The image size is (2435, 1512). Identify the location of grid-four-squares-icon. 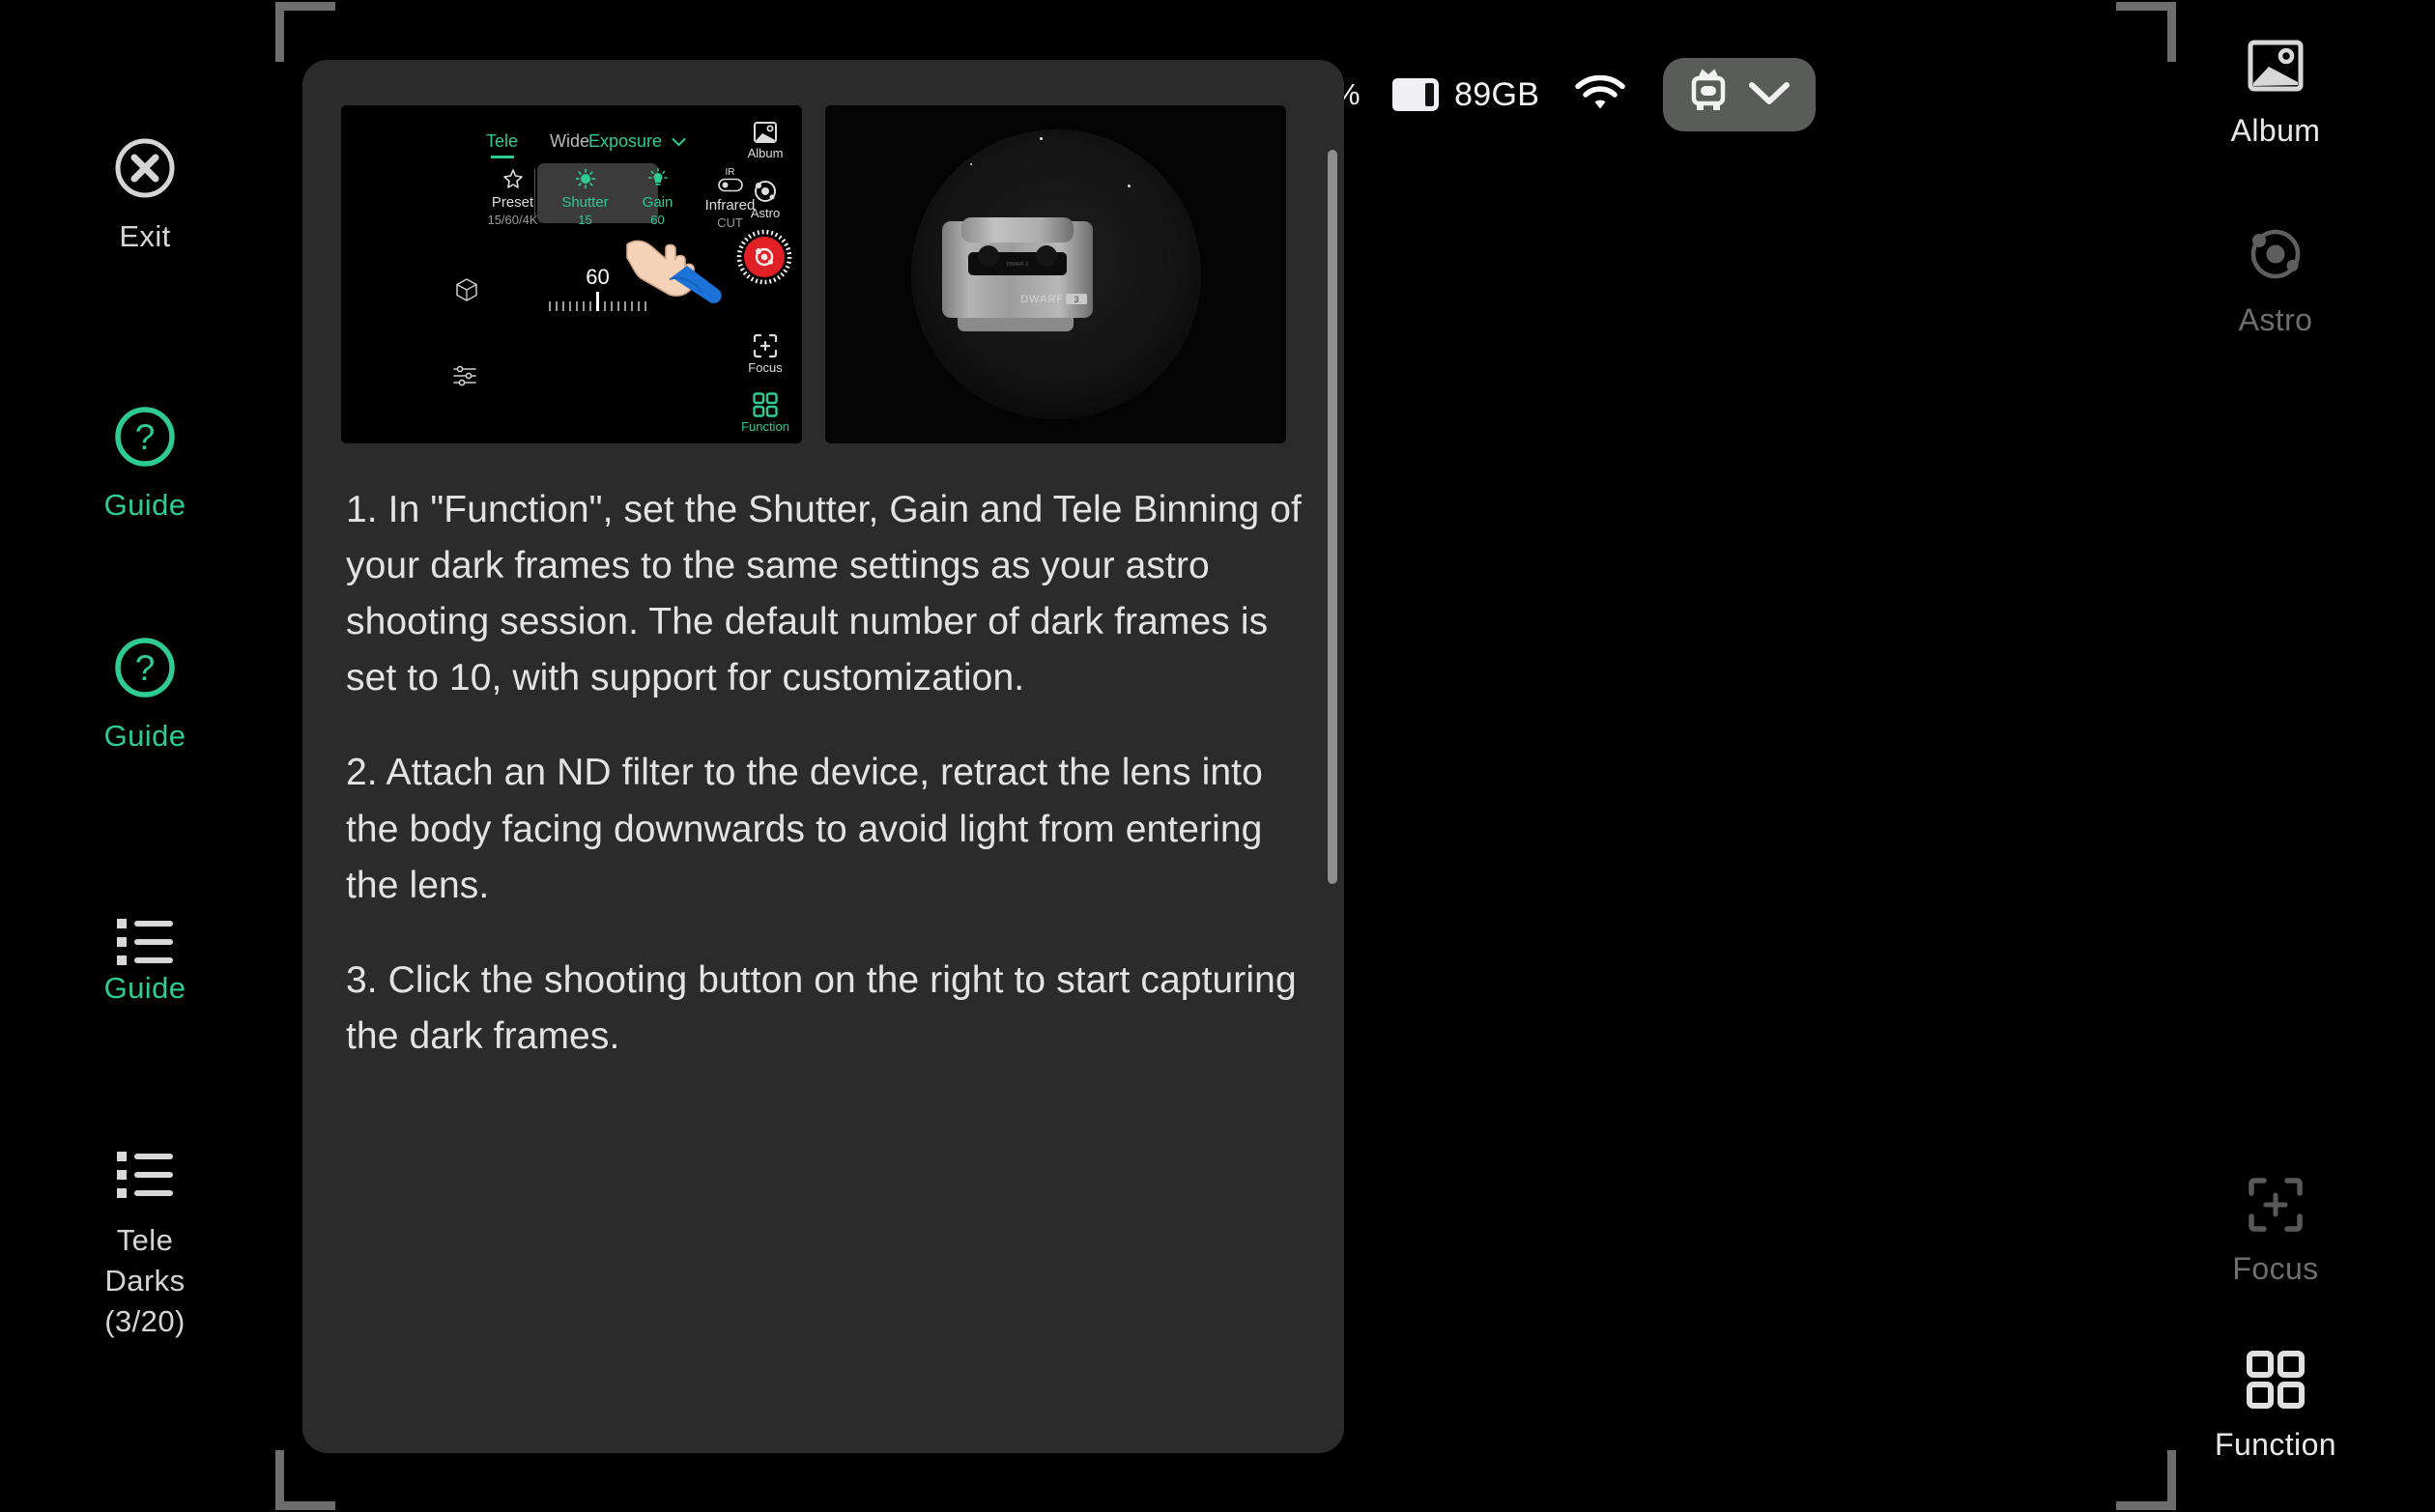
(2276, 1381).